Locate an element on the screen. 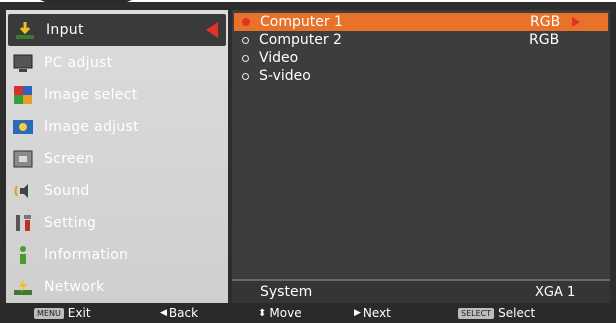 The image size is (616, 323). monitor-icon is located at coordinates (23, 63).